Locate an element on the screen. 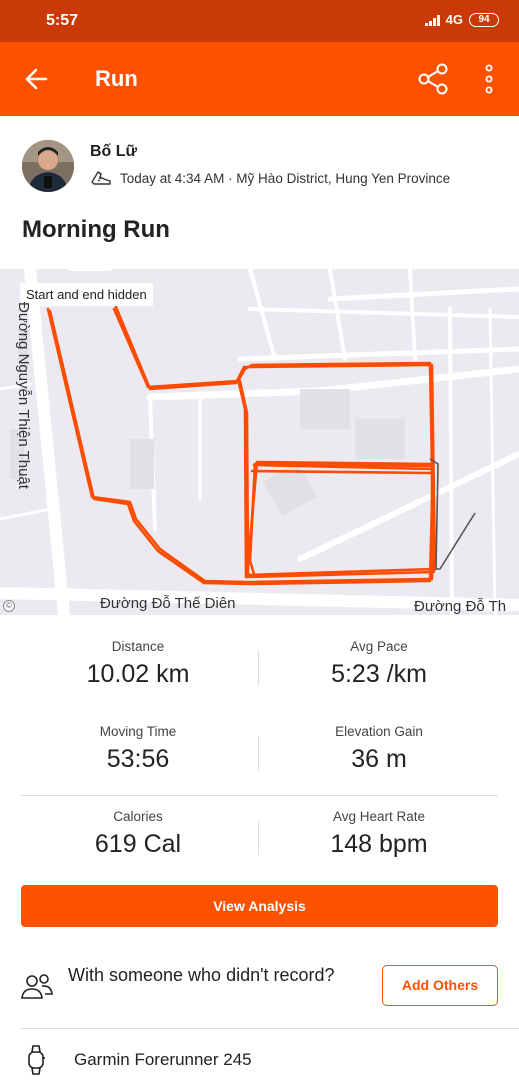 The height and width of the screenshot is (1080, 519). stat-value: 36 m is located at coordinates (379, 759).